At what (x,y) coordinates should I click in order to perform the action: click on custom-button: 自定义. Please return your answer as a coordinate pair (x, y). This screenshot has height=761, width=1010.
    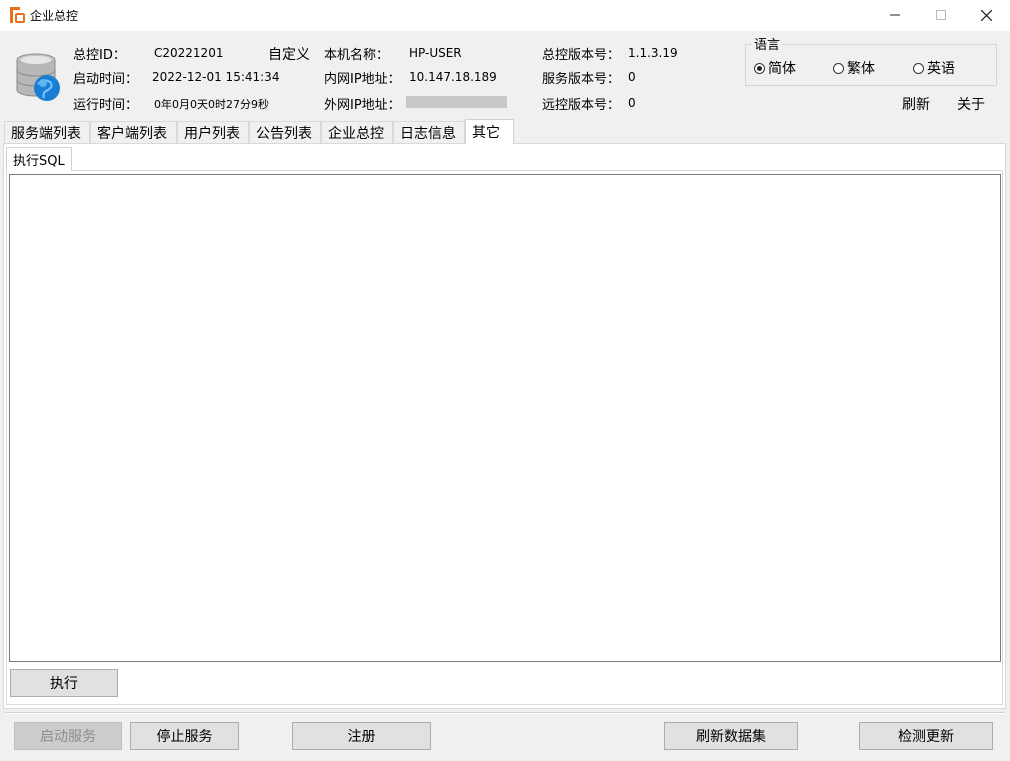
    Looking at the image, I should click on (289, 54).